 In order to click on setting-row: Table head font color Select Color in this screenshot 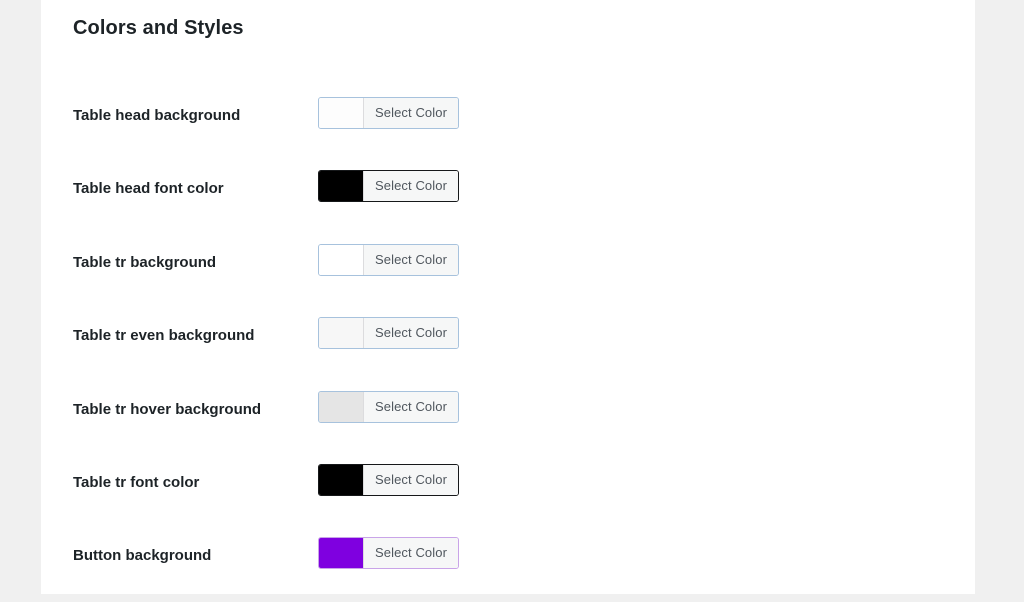, I will do `click(508, 197)`.